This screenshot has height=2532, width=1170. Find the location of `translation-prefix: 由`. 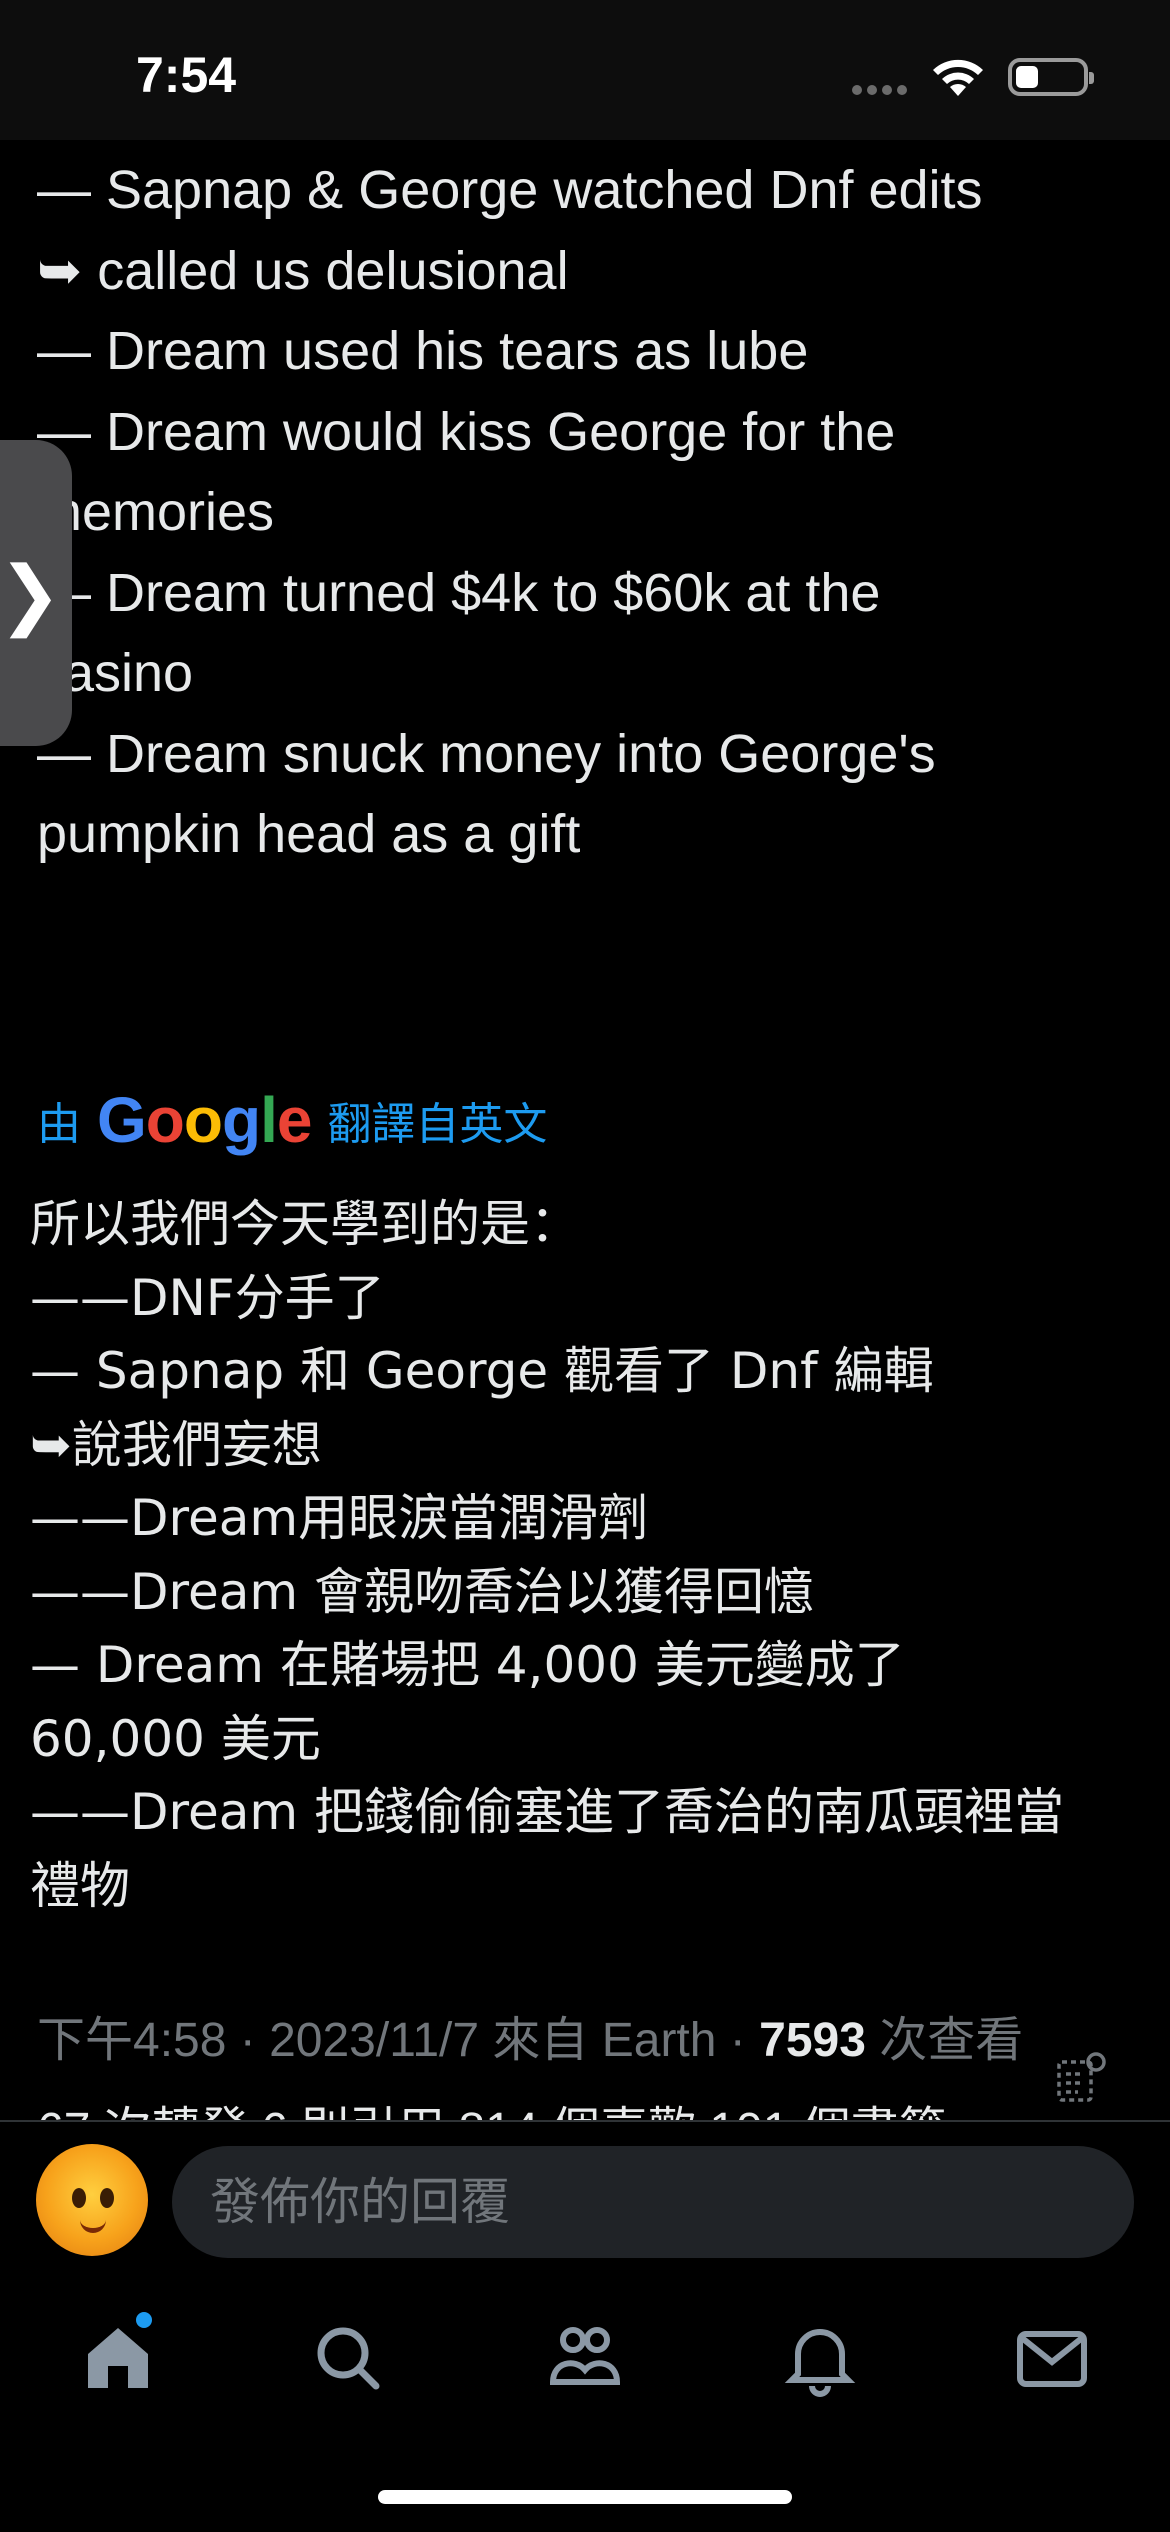

translation-prefix: 由 is located at coordinates (59, 1124).